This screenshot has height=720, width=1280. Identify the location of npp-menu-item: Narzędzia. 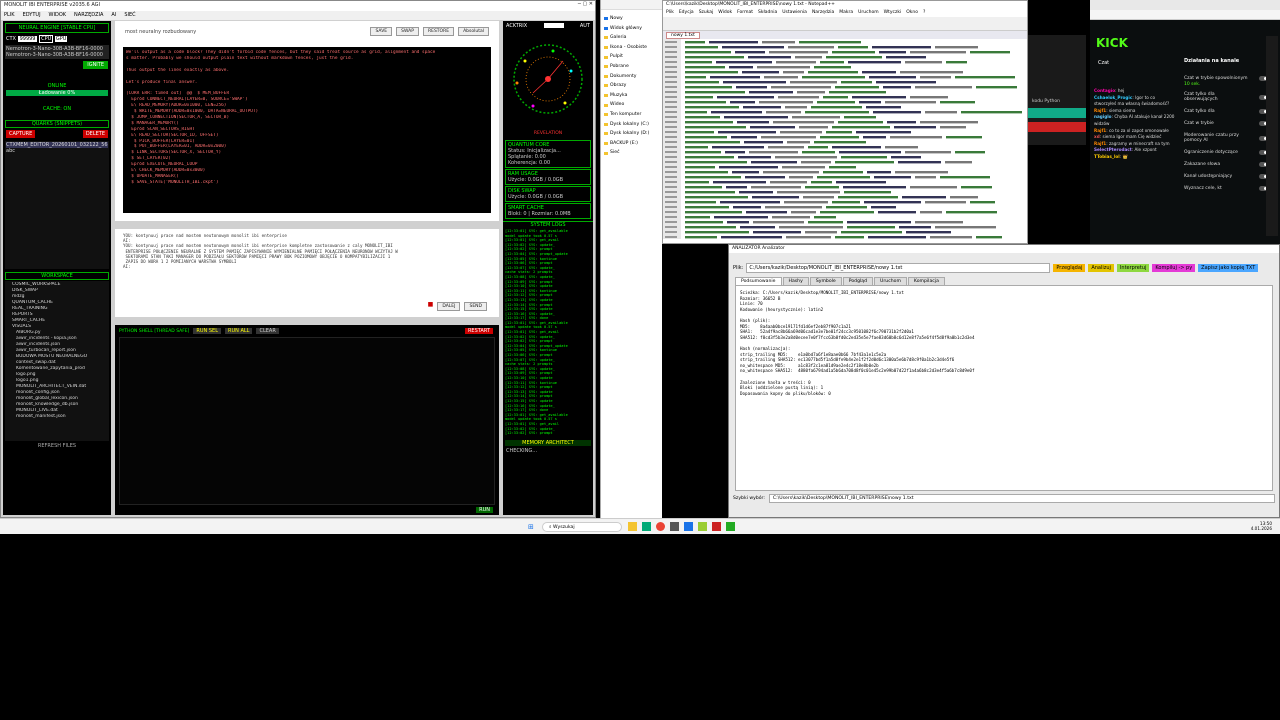
(823, 13).